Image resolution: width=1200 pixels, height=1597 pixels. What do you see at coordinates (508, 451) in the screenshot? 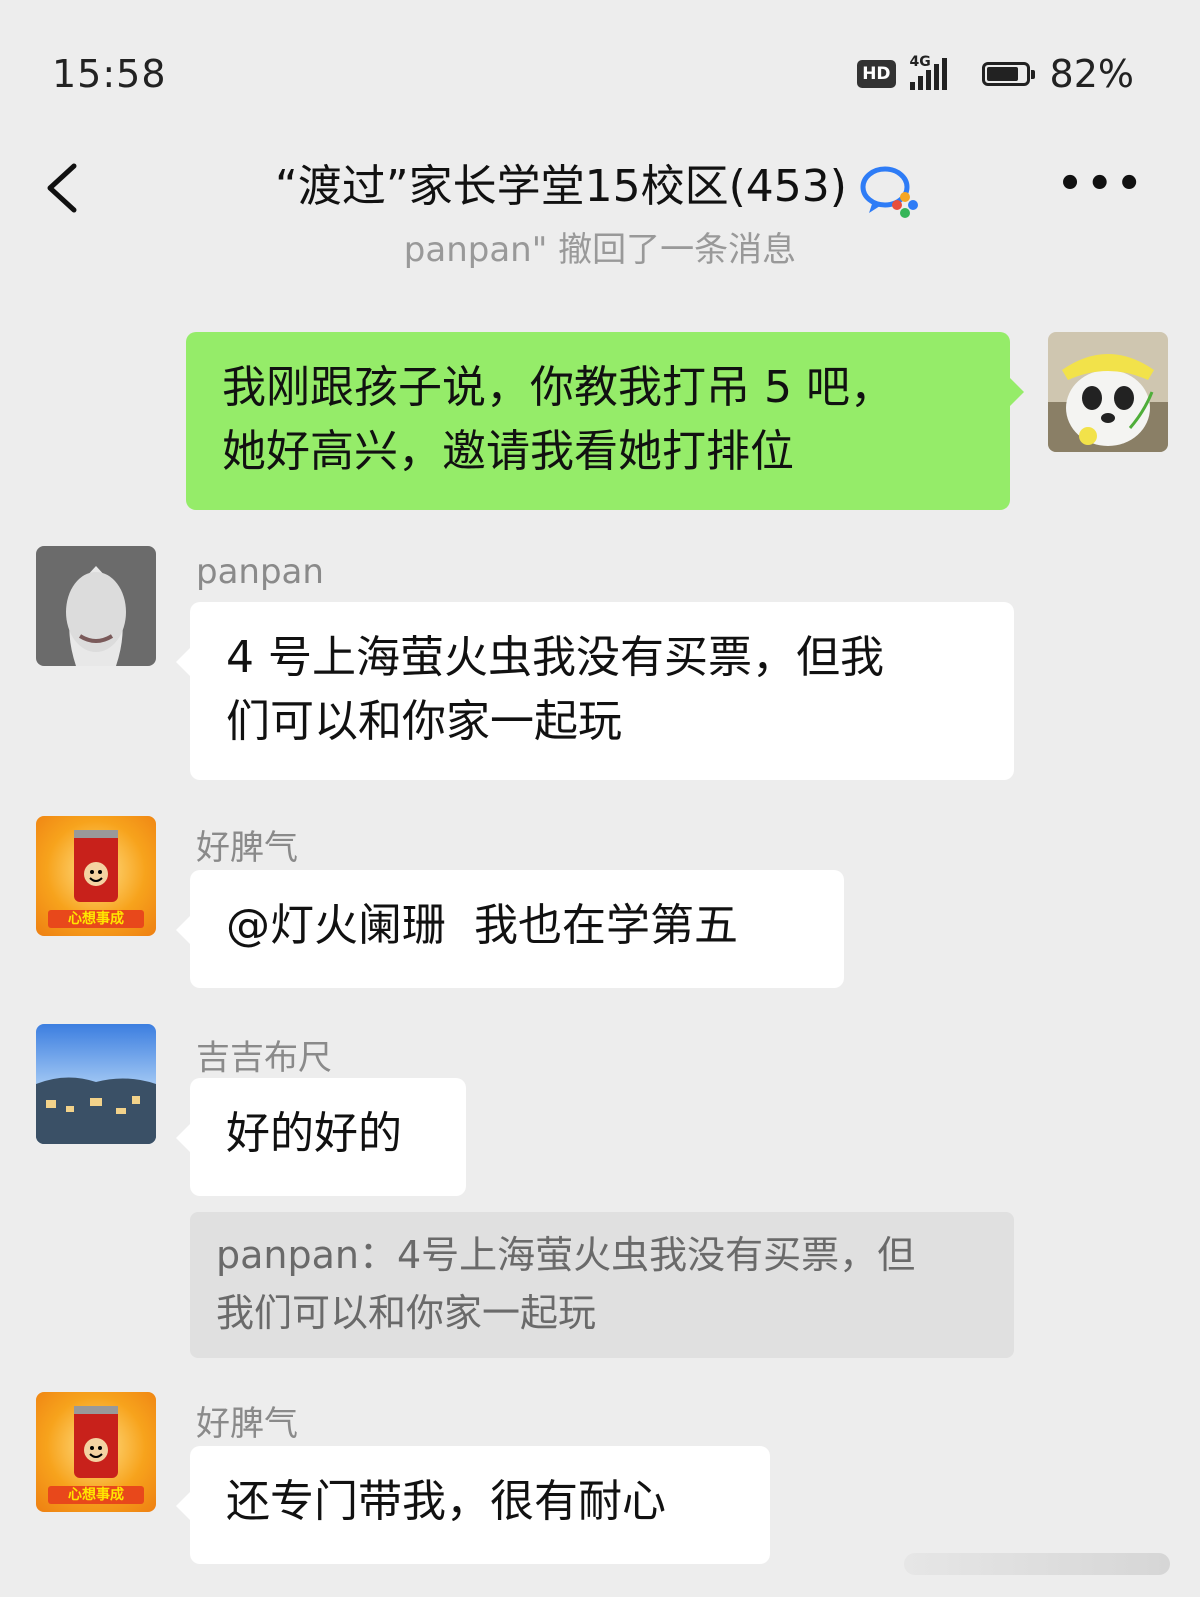
I see `message-line: 她好高兴，邀请我看她打排位` at bounding box center [508, 451].